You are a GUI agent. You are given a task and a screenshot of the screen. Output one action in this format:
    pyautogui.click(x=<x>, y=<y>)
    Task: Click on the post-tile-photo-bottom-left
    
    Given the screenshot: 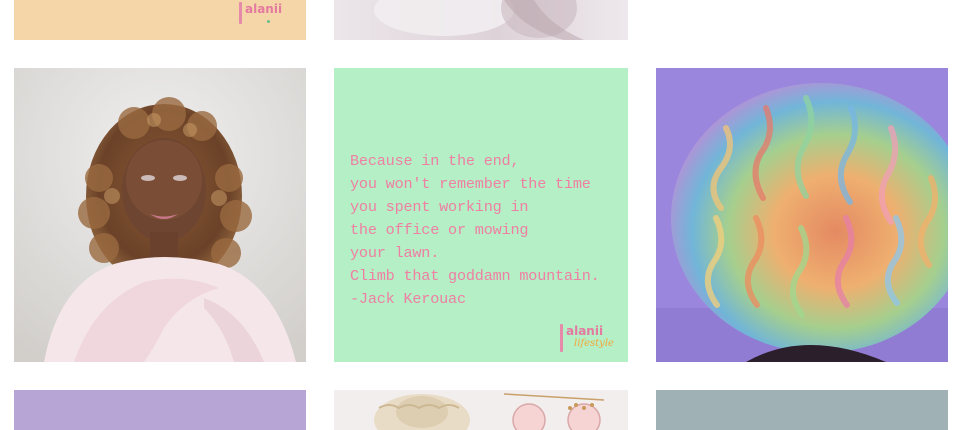 What is the action you would take?
    pyautogui.click(x=160, y=410)
    